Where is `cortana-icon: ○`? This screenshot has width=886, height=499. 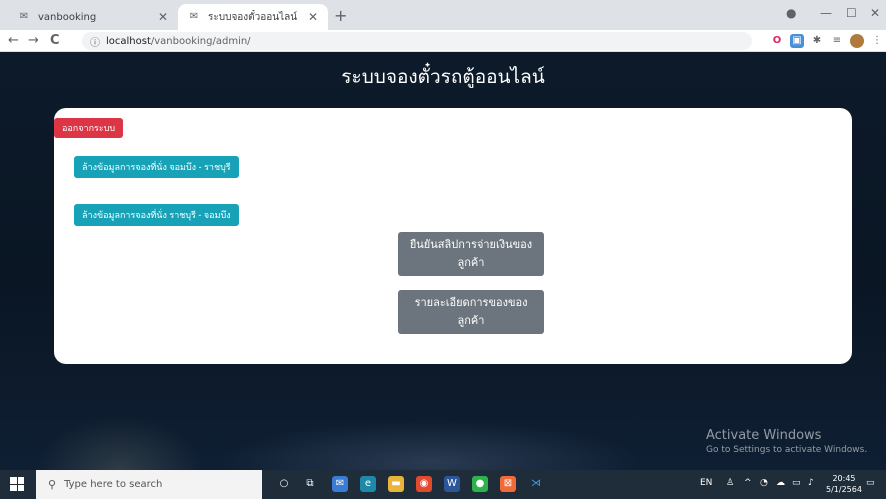 cortana-icon: ○ is located at coordinates (284, 484).